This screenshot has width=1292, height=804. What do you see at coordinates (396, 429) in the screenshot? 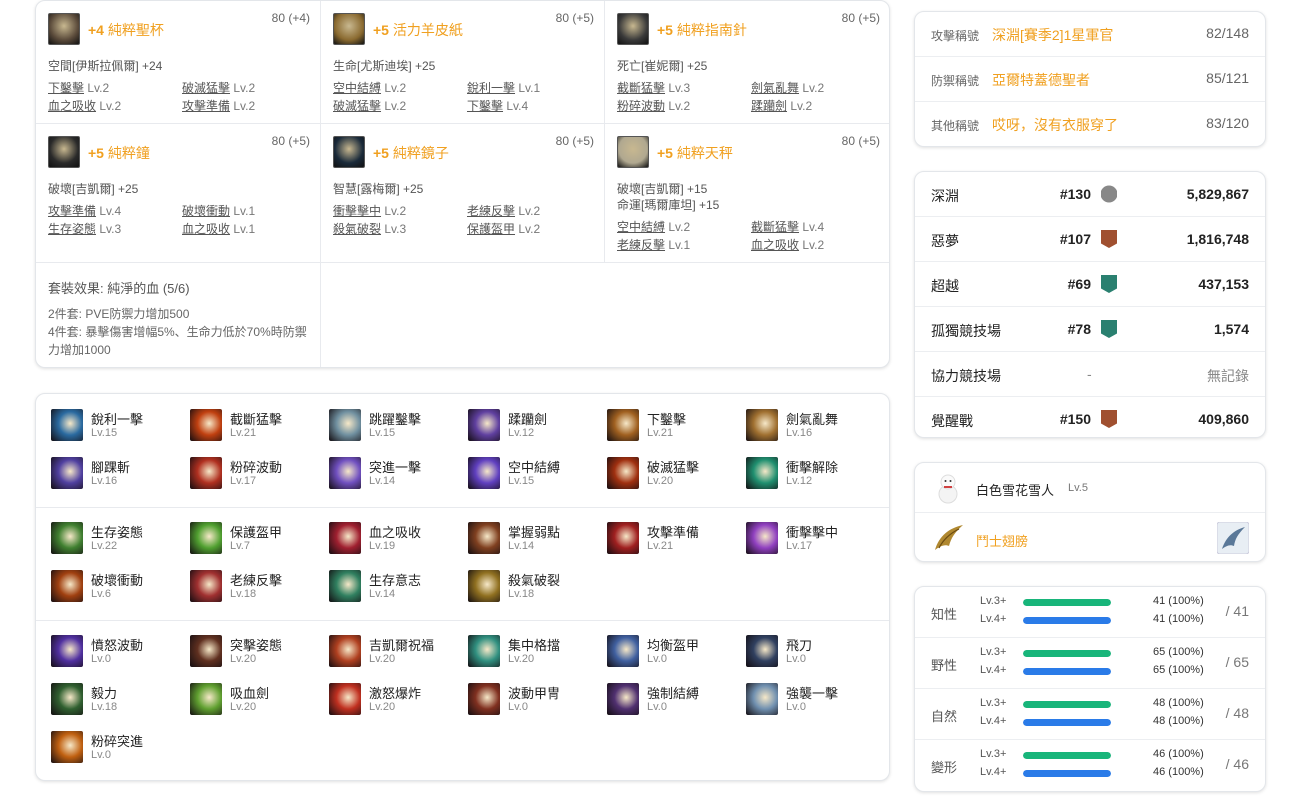
I see `engraving-item: 跳躍鑿擊 Lv.15` at bounding box center [396, 429].